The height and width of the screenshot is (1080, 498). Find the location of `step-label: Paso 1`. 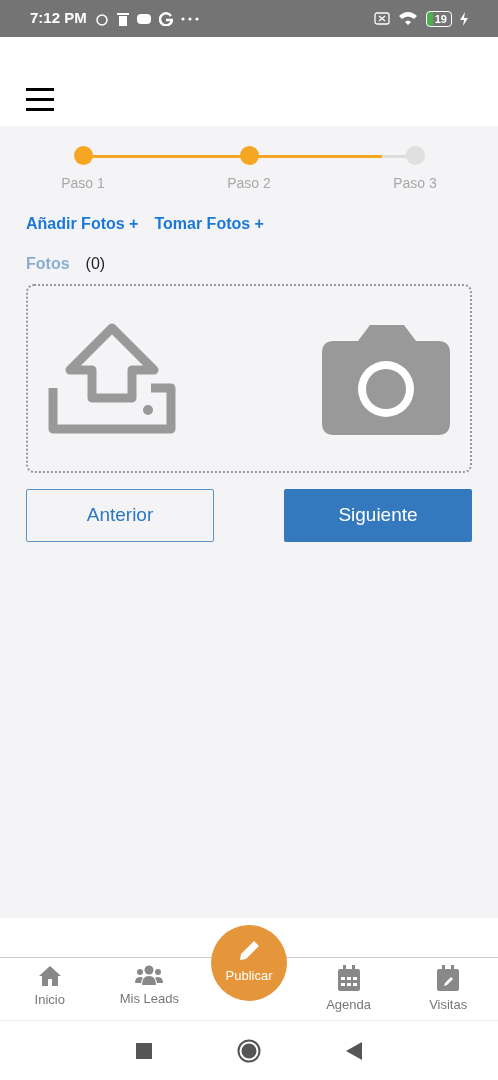

step-label: Paso 1 is located at coordinates (83, 183).